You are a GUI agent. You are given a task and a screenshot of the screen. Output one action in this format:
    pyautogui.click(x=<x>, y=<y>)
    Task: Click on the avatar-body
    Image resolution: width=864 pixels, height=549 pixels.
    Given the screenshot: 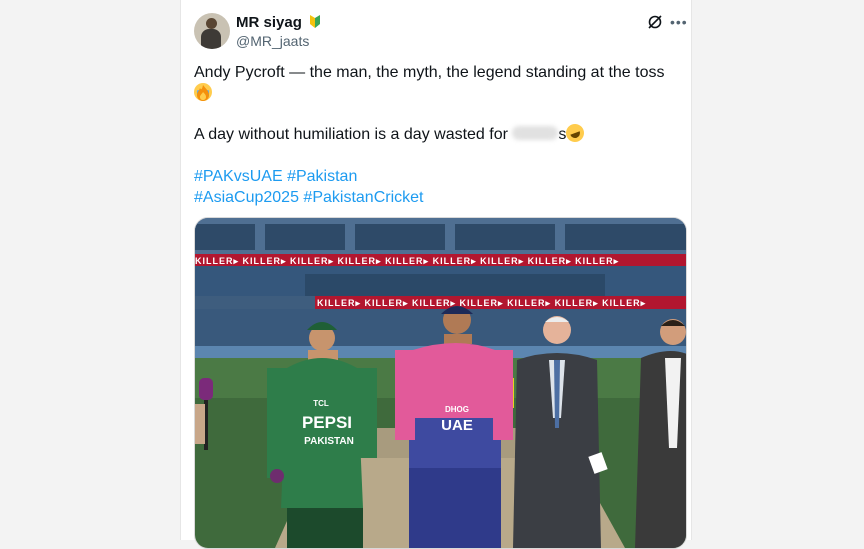 What is the action you would take?
    pyautogui.click(x=211, y=39)
    